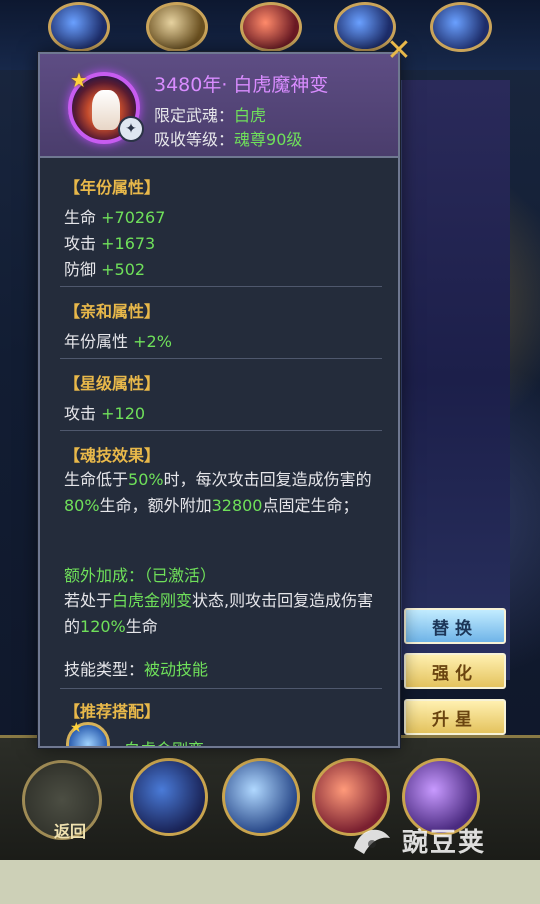 This screenshot has width=540, height=904. Describe the element at coordinates (80, 243) in the screenshot. I see `stat-label: 攻击` at that location.